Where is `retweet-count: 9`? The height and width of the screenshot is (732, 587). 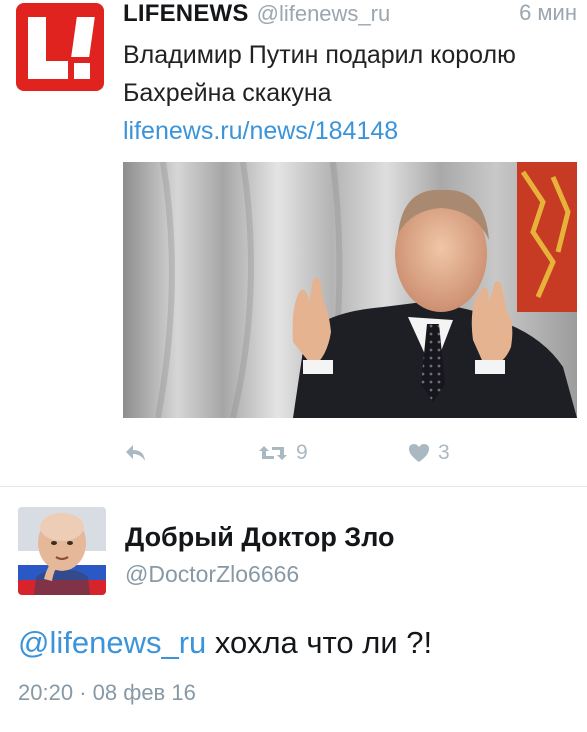
retweet-count: 9 is located at coordinates (302, 452).